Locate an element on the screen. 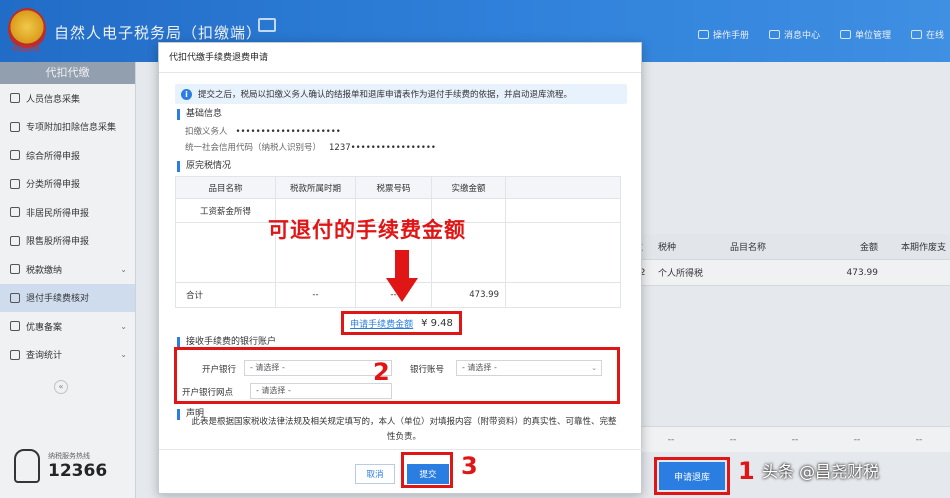  bank-select-value: - 请选择 - is located at coordinates (267, 367).